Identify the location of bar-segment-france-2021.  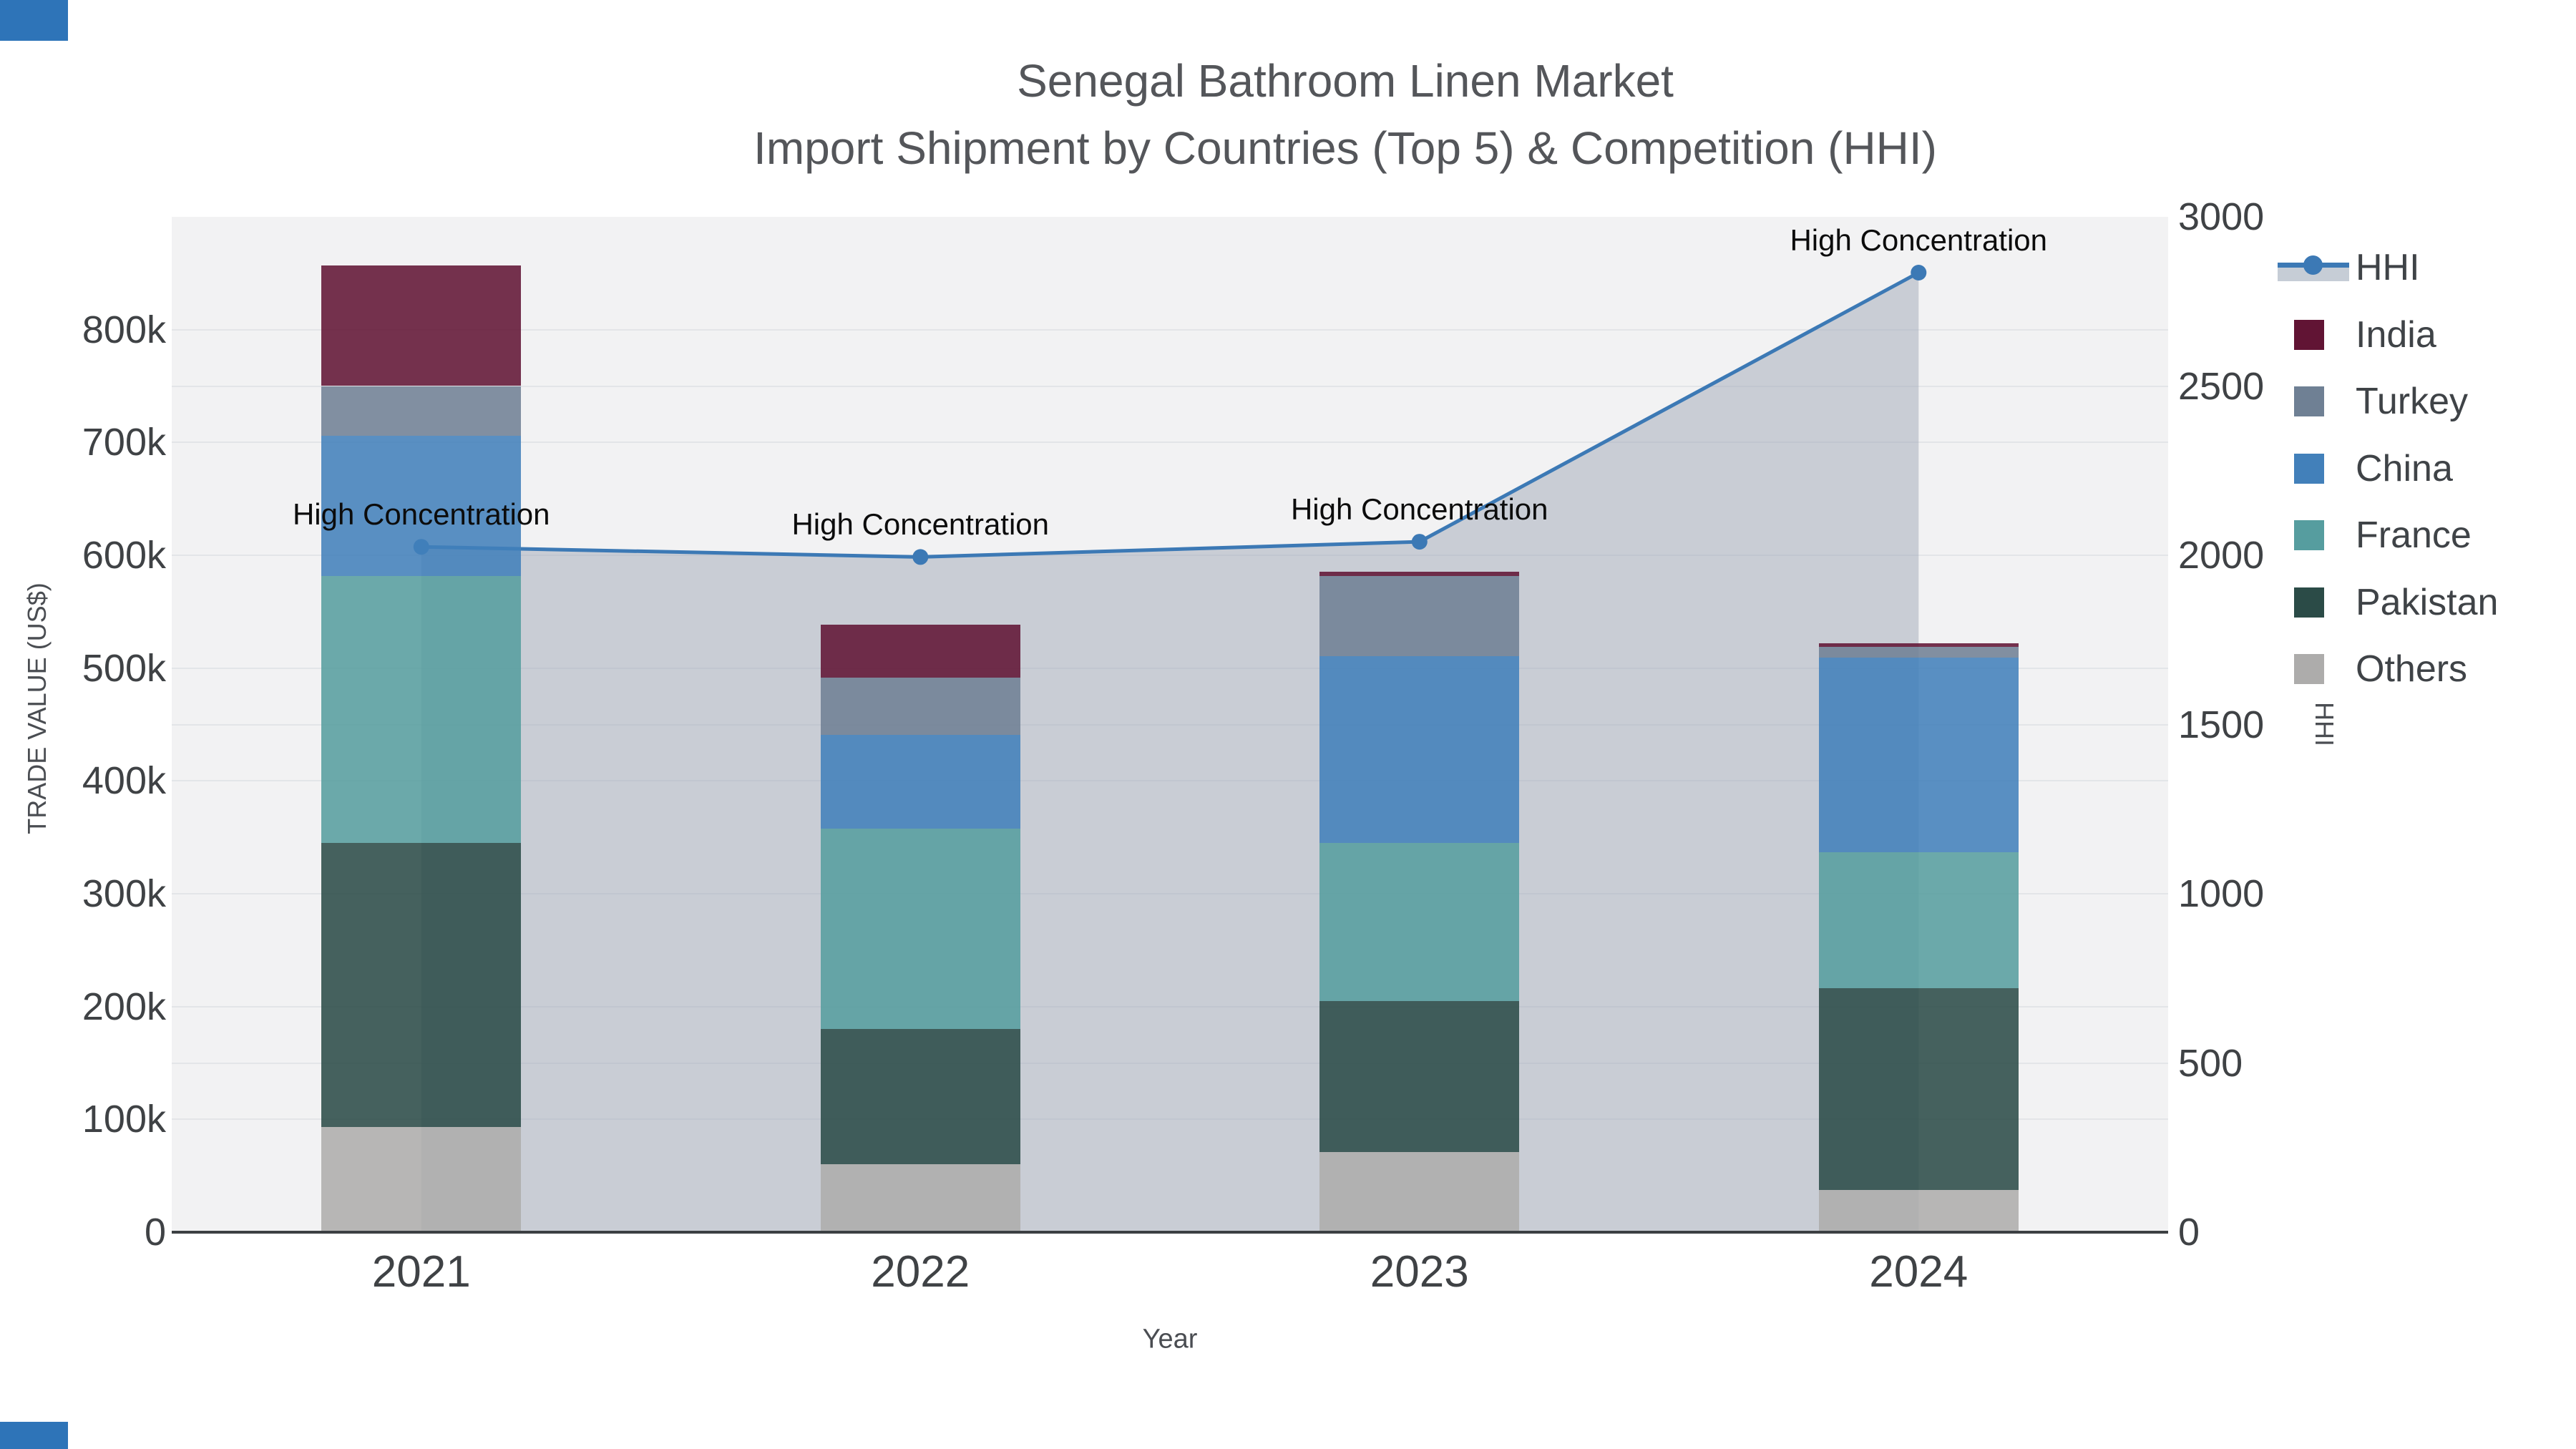
(421, 710).